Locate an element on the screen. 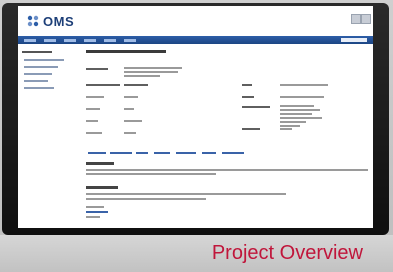 This screenshot has height=272, width=393. logo-text: OMS is located at coordinates (59, 21).